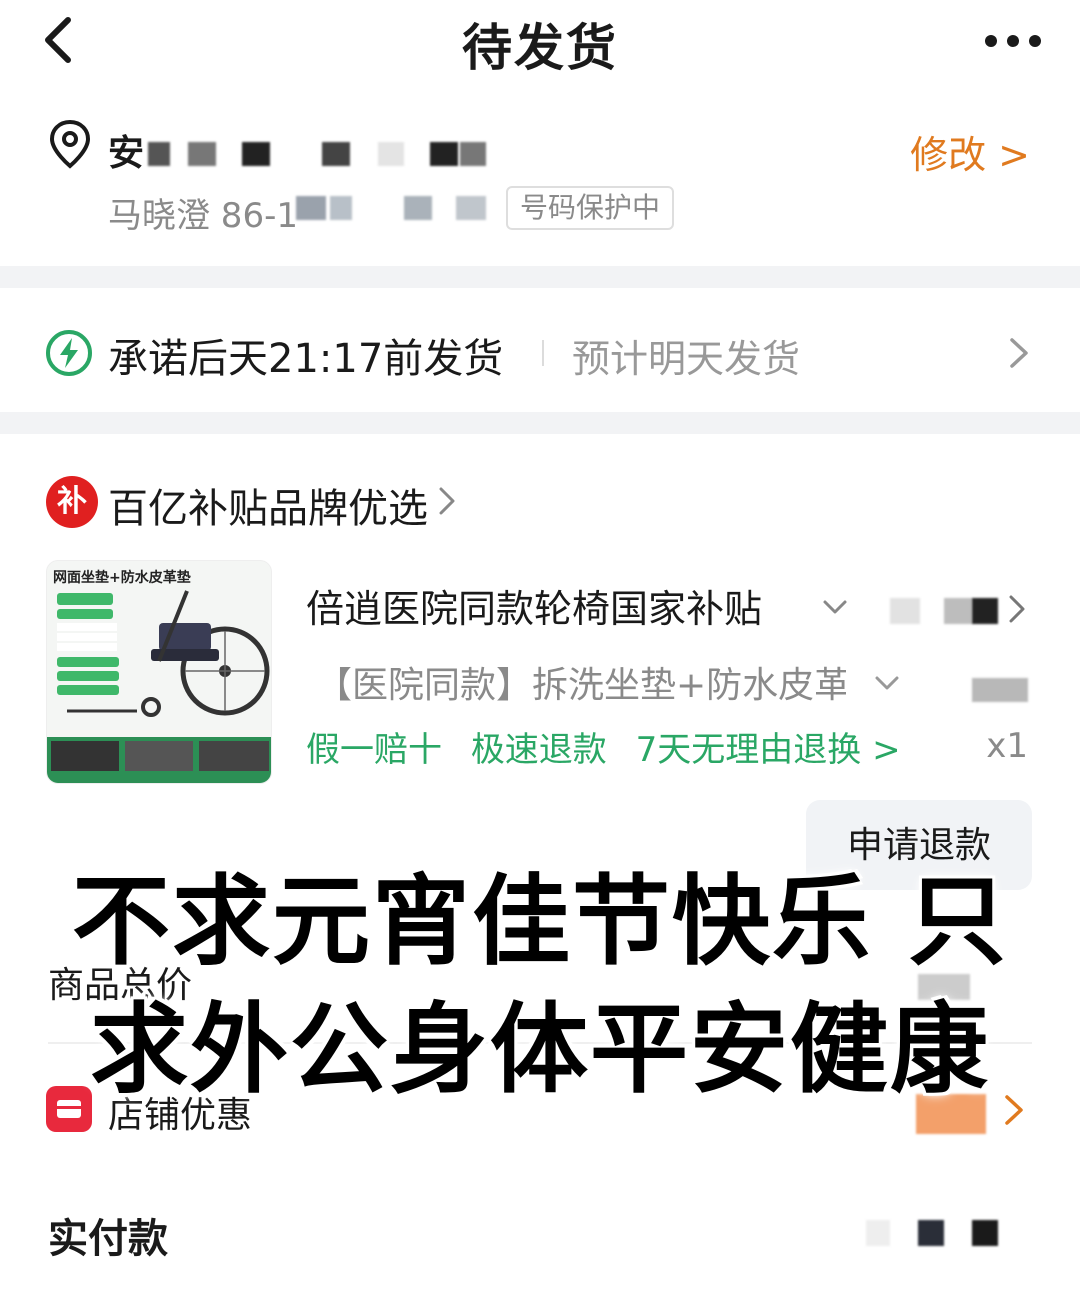 The width and height of the screenshot is (1080, 1306). Describe the element at coordinates (970, 151) in the screenshot. I see `modify-address-button: 修改 >` at that location.